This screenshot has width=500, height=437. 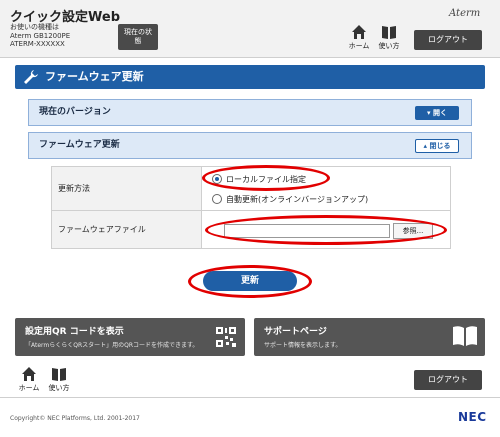 What do you see at coordinates (79, 145) in the screenshot?
I see `panel-label: ファームウェア更新` at bounding box center [79, 145].